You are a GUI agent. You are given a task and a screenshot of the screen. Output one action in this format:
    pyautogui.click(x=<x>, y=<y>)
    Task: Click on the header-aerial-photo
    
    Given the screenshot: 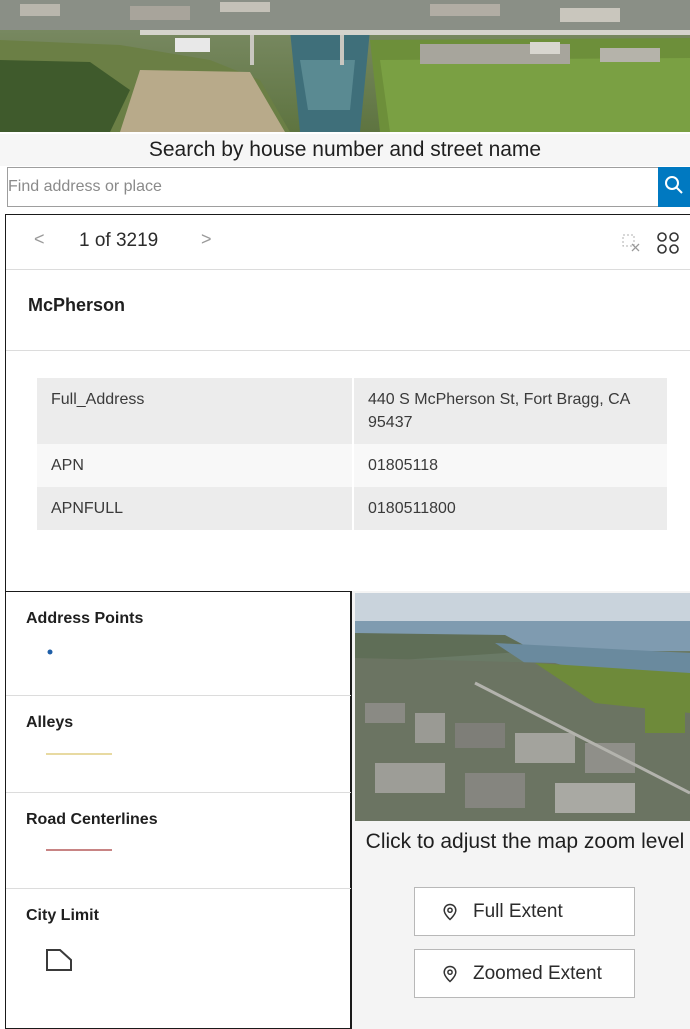 What is the action you would take?
    pyautogui.click(x=345, y=66)
    